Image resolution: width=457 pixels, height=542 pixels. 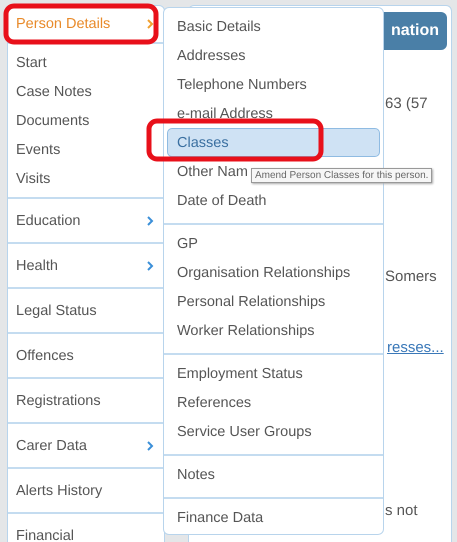 I want to click on menu-item: Case Notes, so click(x=86, y=91).